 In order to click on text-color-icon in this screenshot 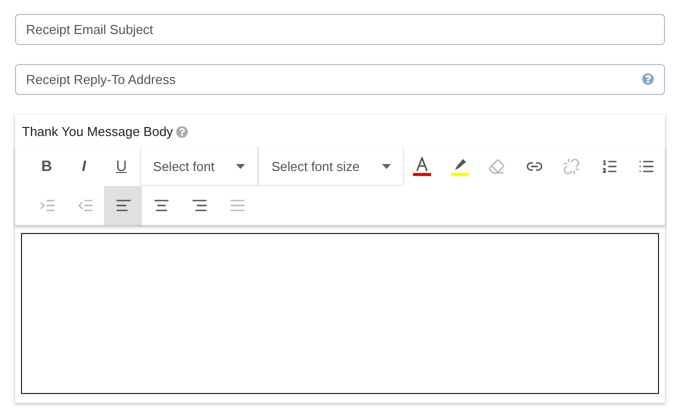, I will do `click(422, 166)`.